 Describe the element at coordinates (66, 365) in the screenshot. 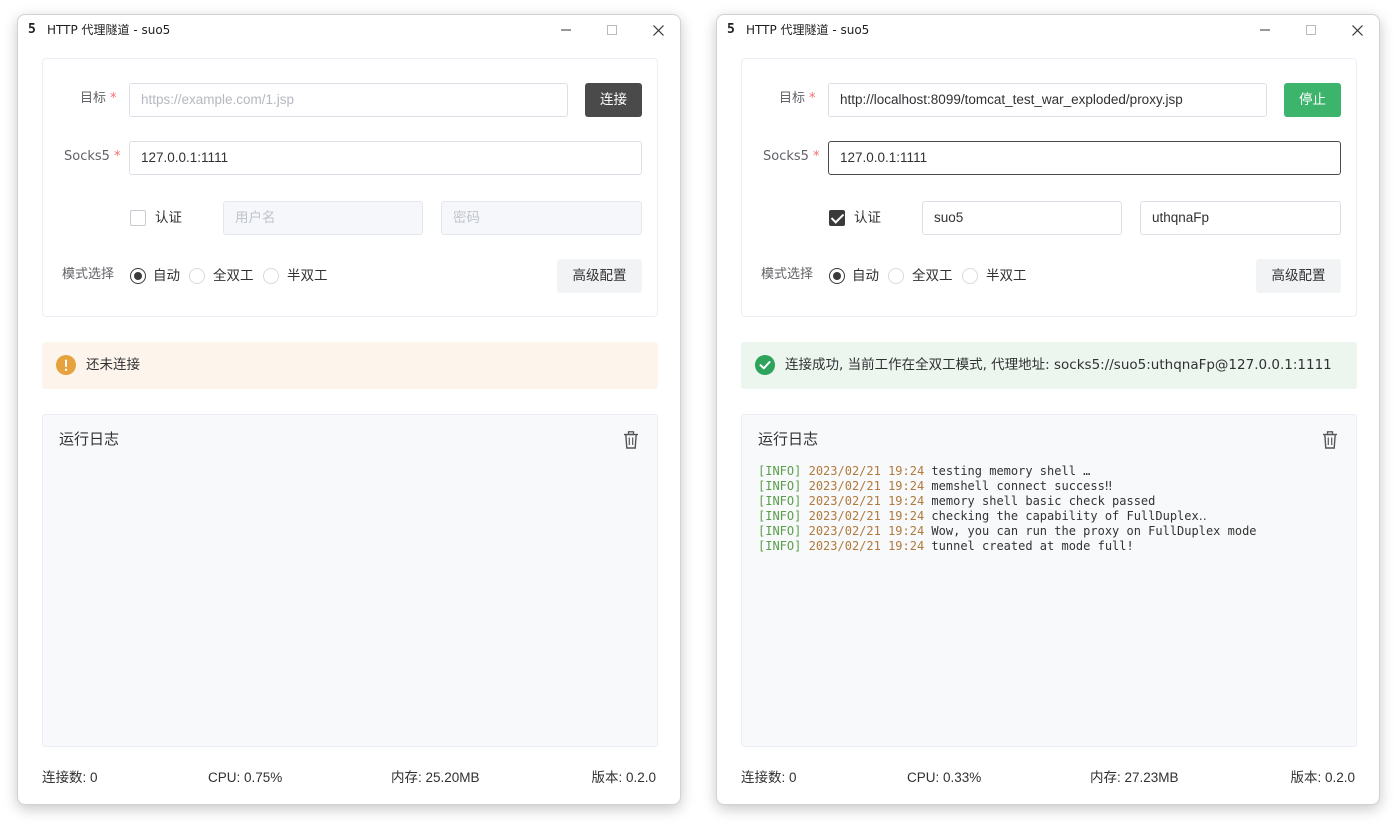

I see `warning-circle-icon` at that location.